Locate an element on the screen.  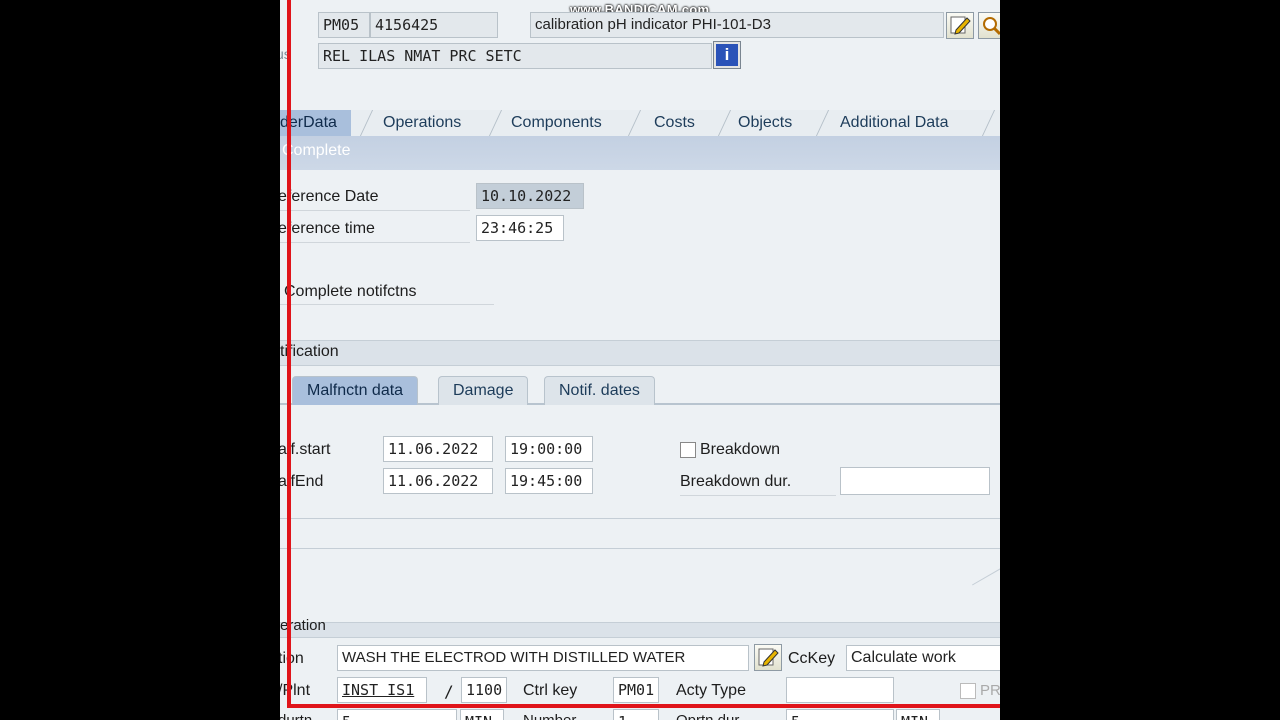
duration-label: durtn is located at coordinates (296, 716).